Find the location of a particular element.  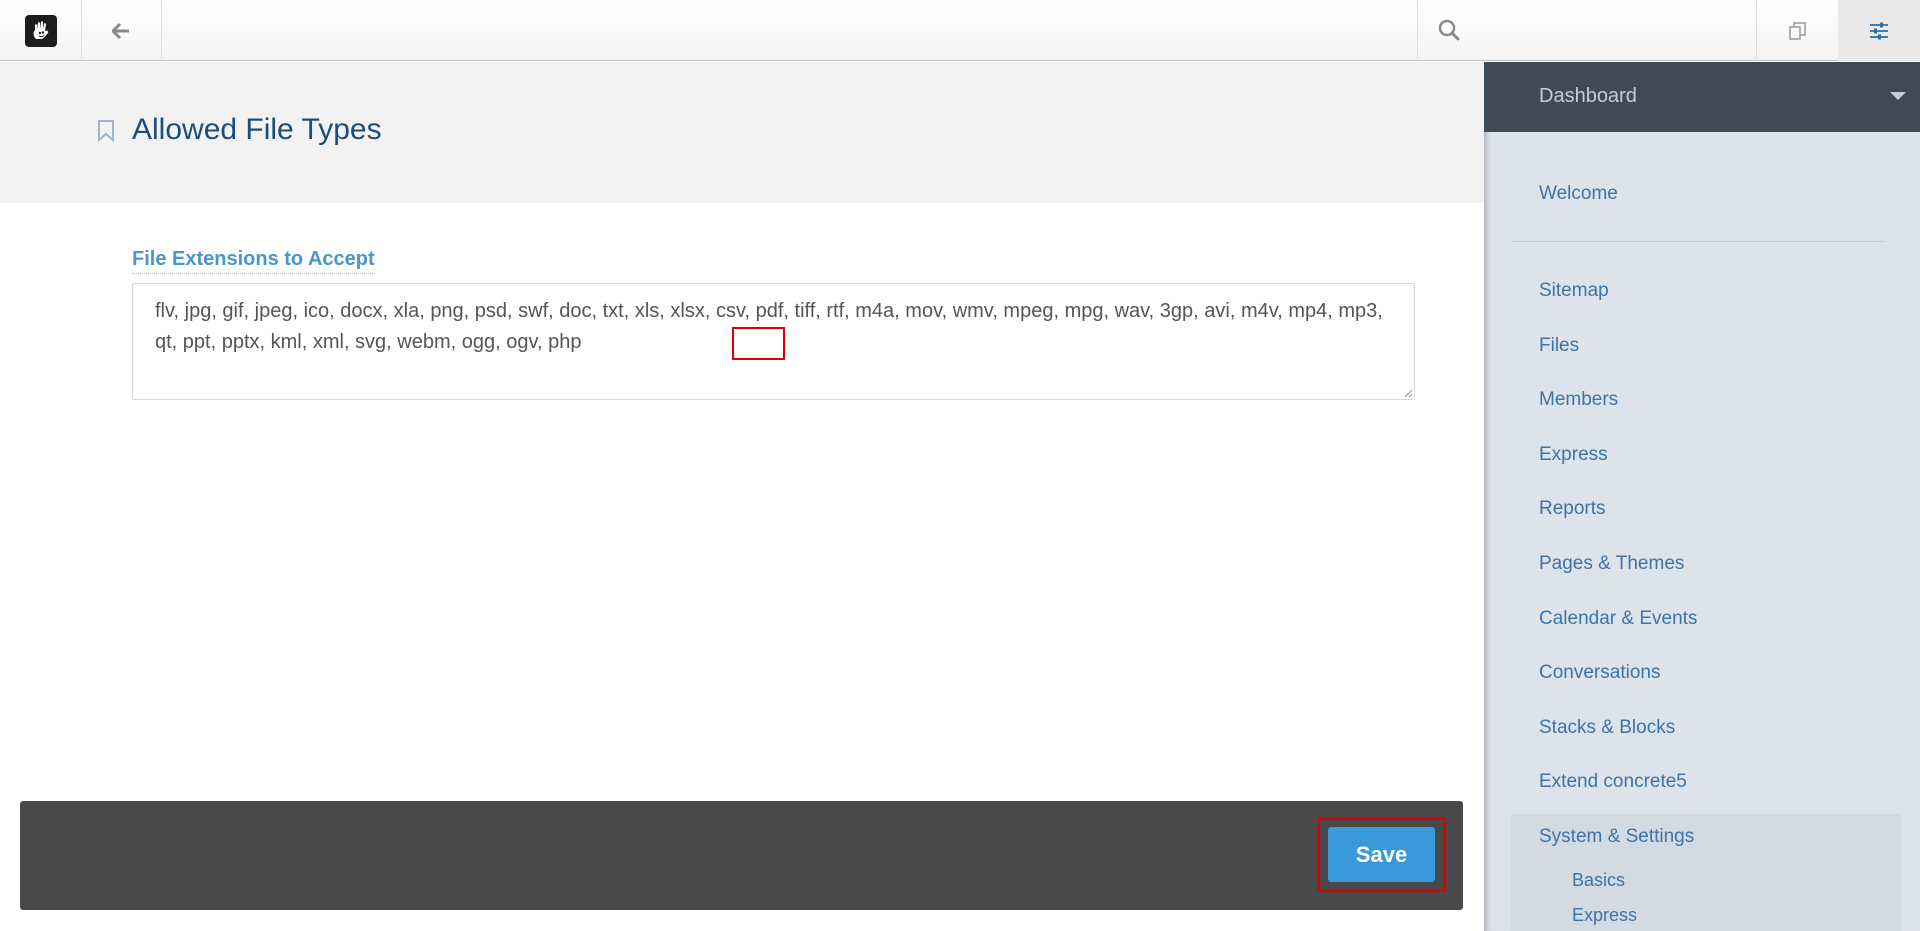

logo-button is located at coordinates (41, 30).